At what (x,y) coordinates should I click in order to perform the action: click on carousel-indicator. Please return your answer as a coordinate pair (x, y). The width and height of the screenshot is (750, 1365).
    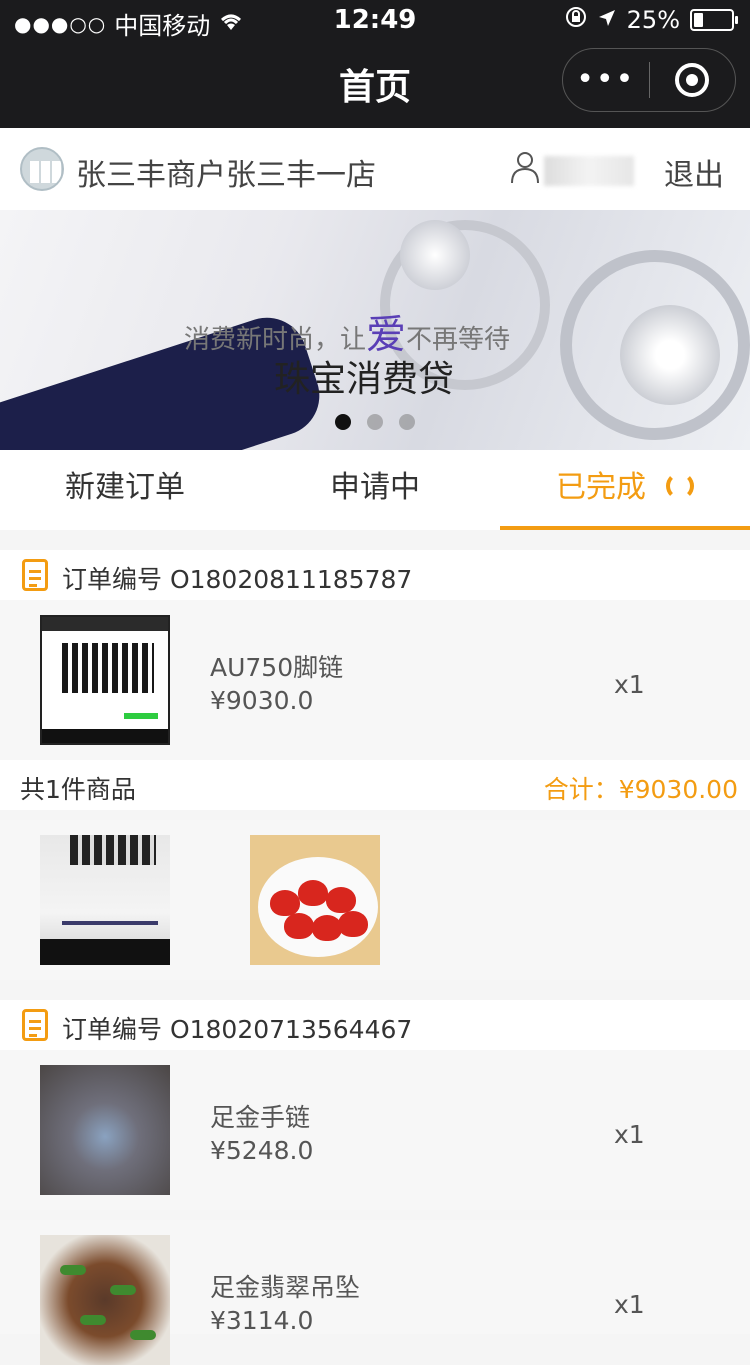
    Looking at the image, I should click on (375, 422).